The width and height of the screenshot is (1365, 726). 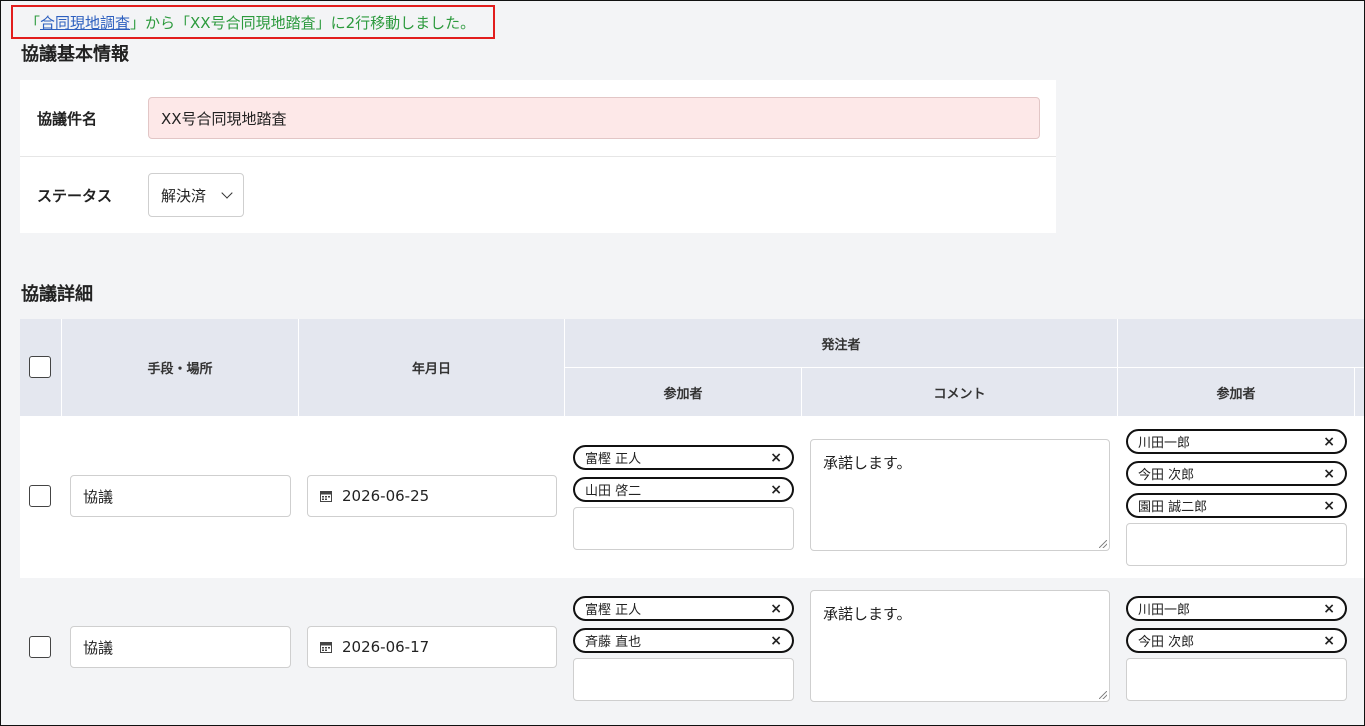 I want to click on participant-name: 斉藤 直也, so click(x=613, y=642).